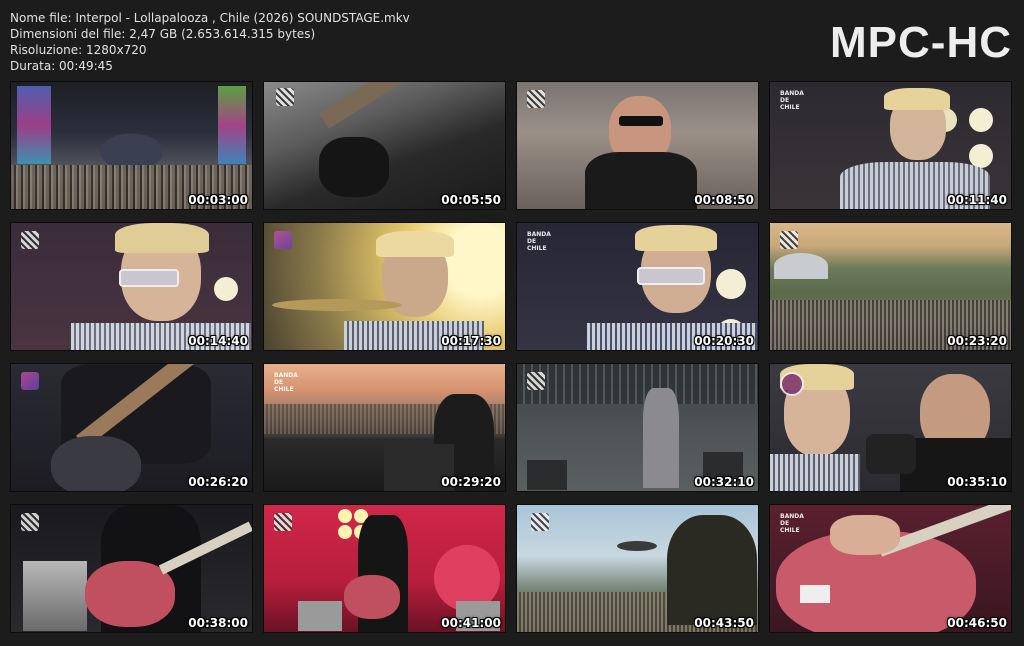 The width and height of the screenshot is (1024, 646). What do you see at coordinates (78, 50) in the screenshot?
I see `resolution-line: Risoluzione: 1280x720` at bounding box center [78, 50].